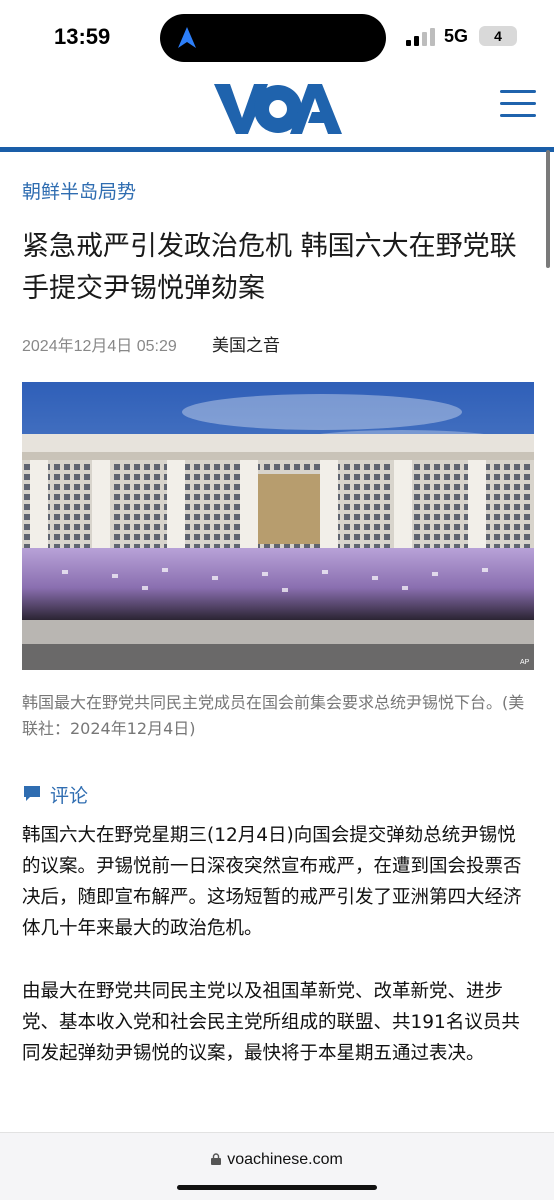 This screenshot has height=1200, width=554. I want to click on hamburger-menu-icon, so click(518, 105).